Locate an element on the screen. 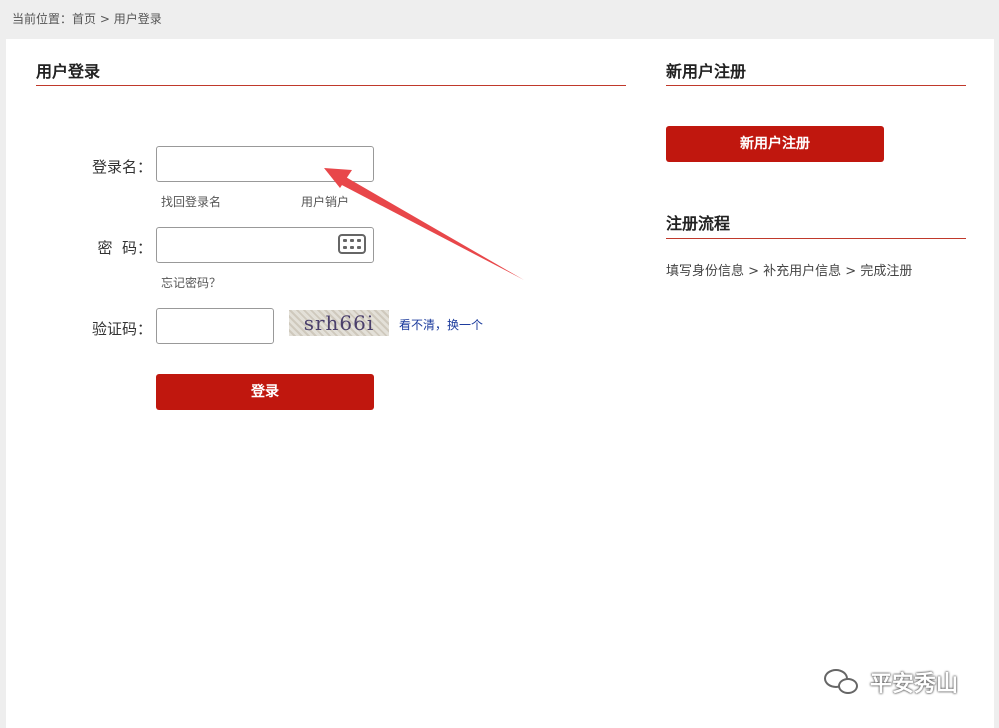 This screenshot has width=999, height=728. captcha-image: srh66i is located at coordinates (339, 323).